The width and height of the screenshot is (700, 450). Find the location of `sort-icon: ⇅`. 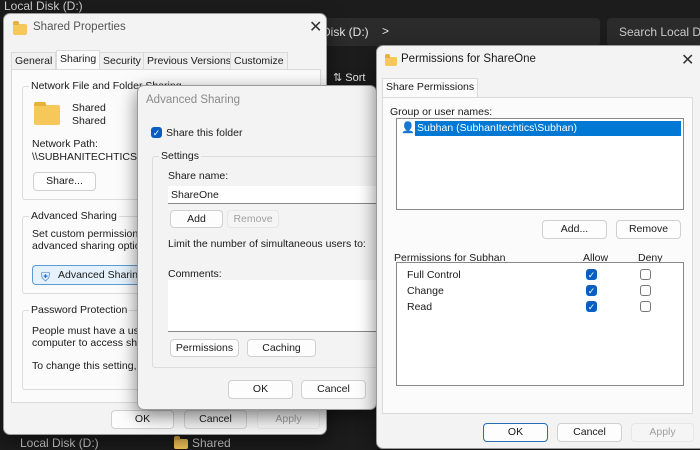

sort-icon: ⇅ is located at coordinates (338, 78).